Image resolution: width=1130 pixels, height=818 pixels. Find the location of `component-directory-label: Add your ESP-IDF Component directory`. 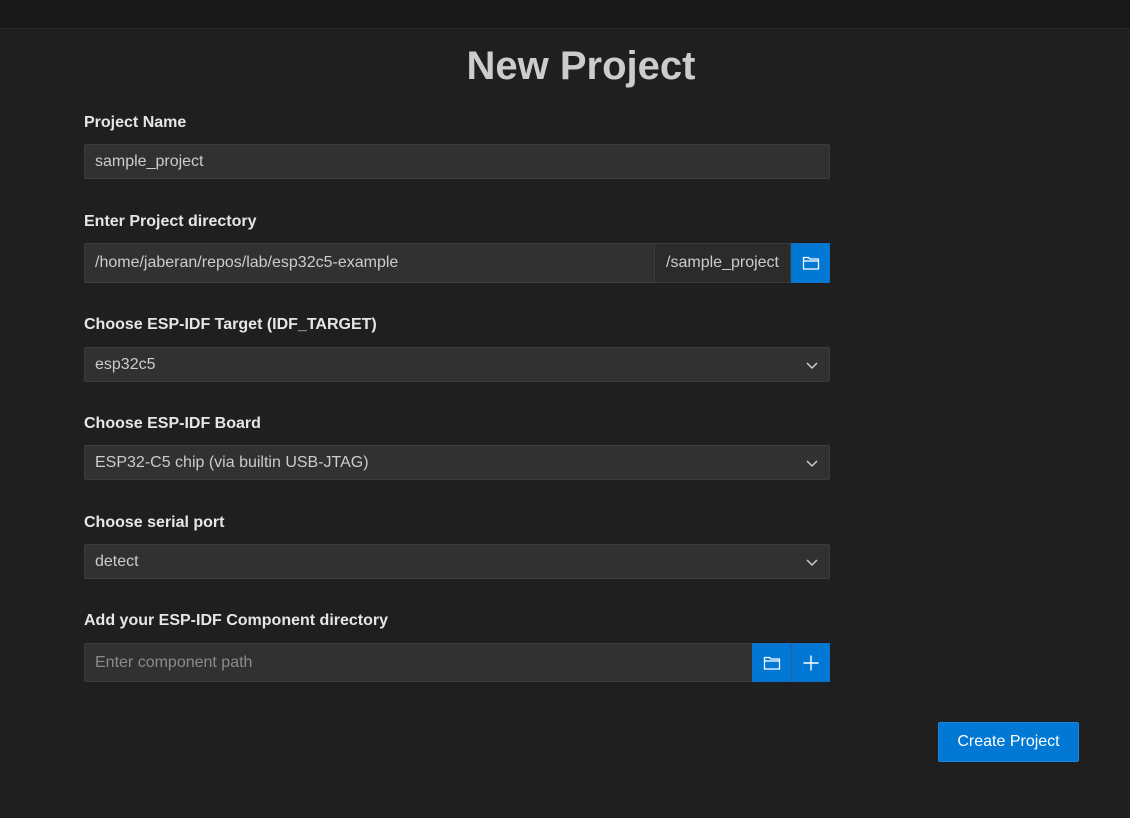

component-directory-label: Add your ESP-IDF Component directory is located at coordinates (236, 620).